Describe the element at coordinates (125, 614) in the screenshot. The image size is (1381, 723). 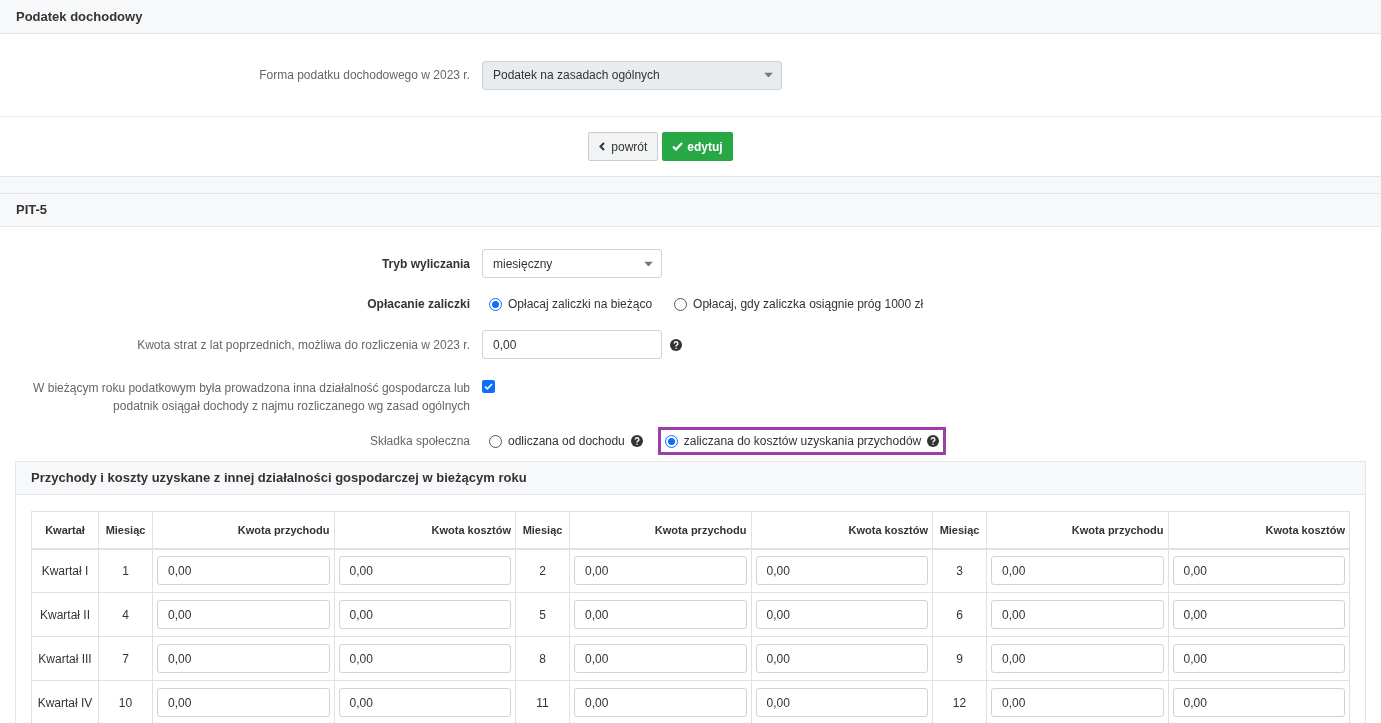
I see `table-cell: 4` at that location.